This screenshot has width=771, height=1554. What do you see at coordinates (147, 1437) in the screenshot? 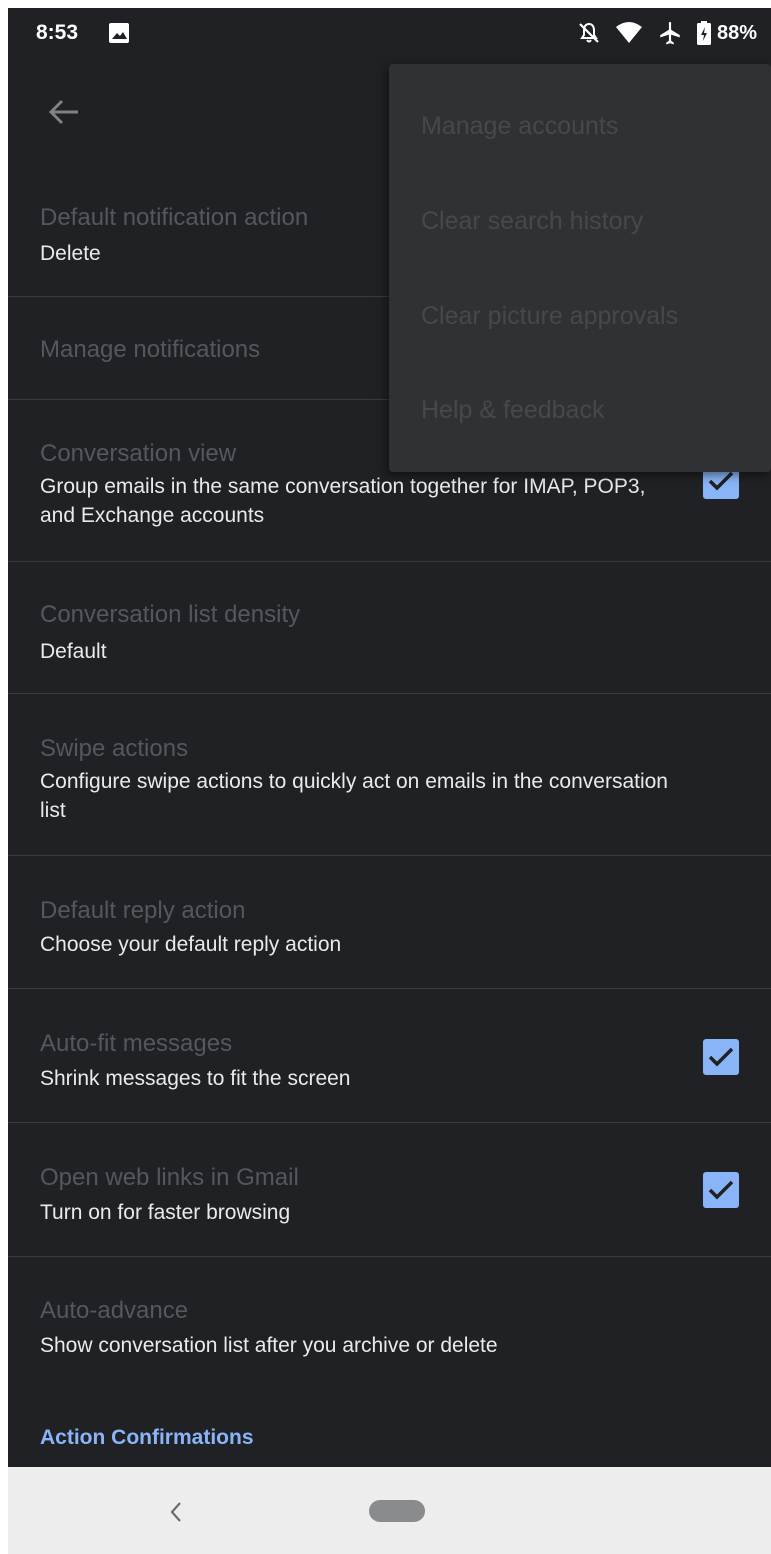
I see `section-header-action-confirmations: Action Confirmations` at bounding box center [147, 1437].